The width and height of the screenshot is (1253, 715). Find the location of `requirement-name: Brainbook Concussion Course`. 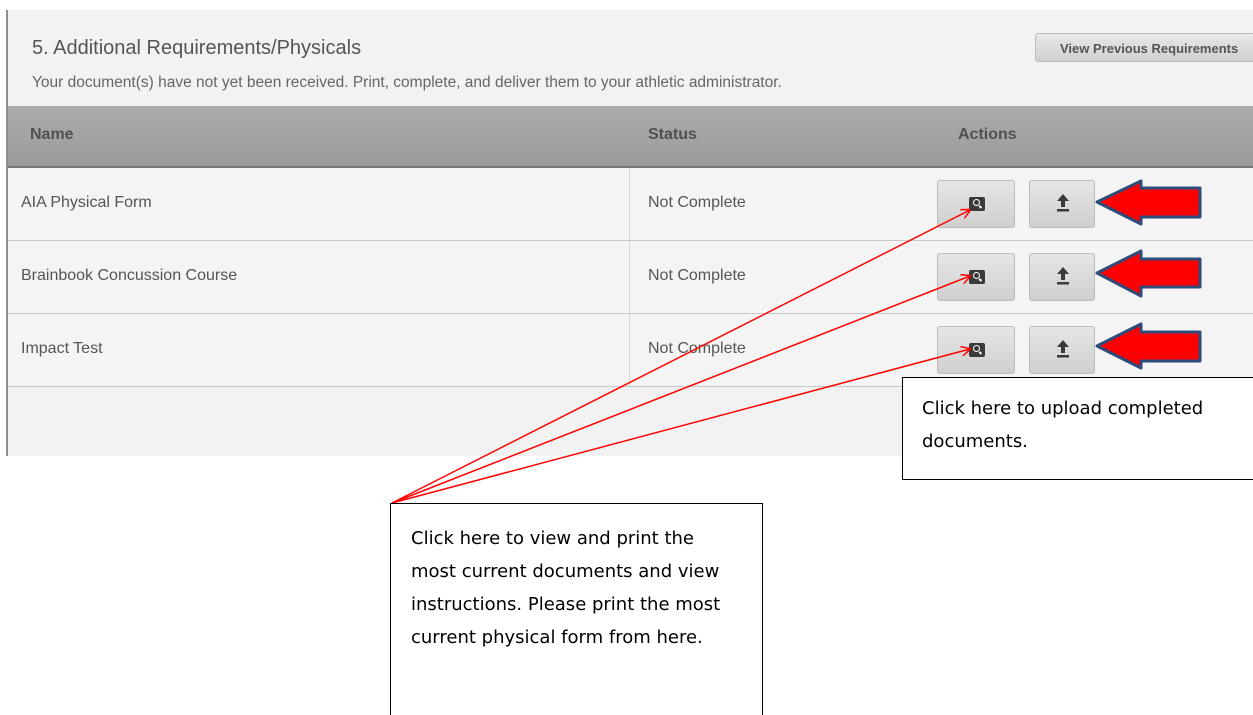

requirement-name: Brainbook Concussion Course is located at coordinates (129, 275).